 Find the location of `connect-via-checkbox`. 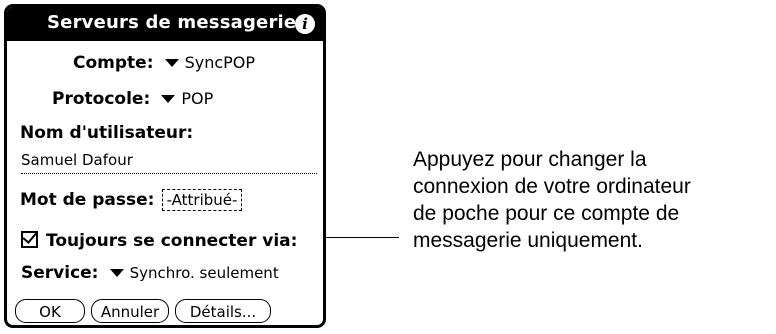

connect-via-checkbox is located at coordinates (29, 239).